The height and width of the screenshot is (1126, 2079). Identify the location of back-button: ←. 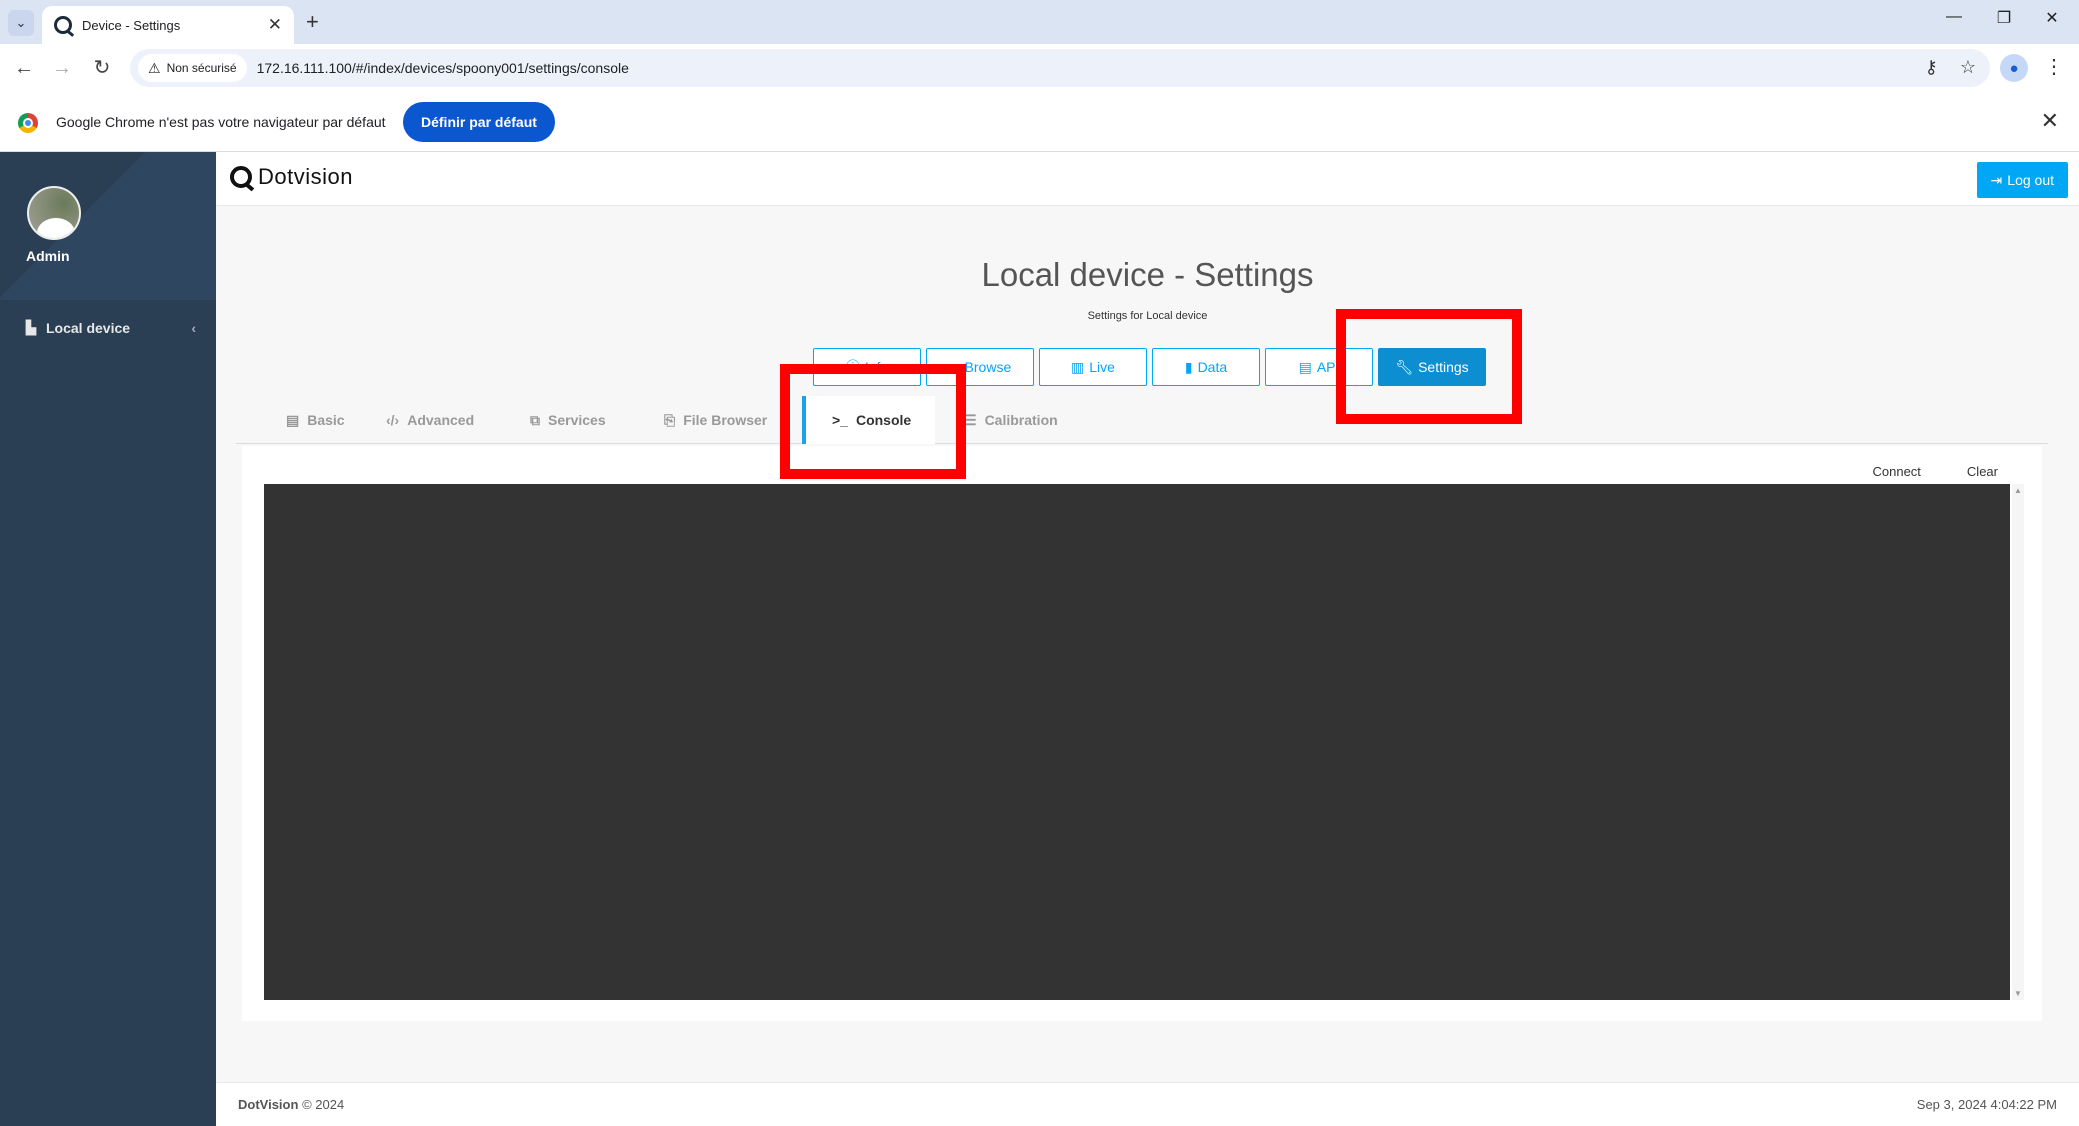
(24, 68).